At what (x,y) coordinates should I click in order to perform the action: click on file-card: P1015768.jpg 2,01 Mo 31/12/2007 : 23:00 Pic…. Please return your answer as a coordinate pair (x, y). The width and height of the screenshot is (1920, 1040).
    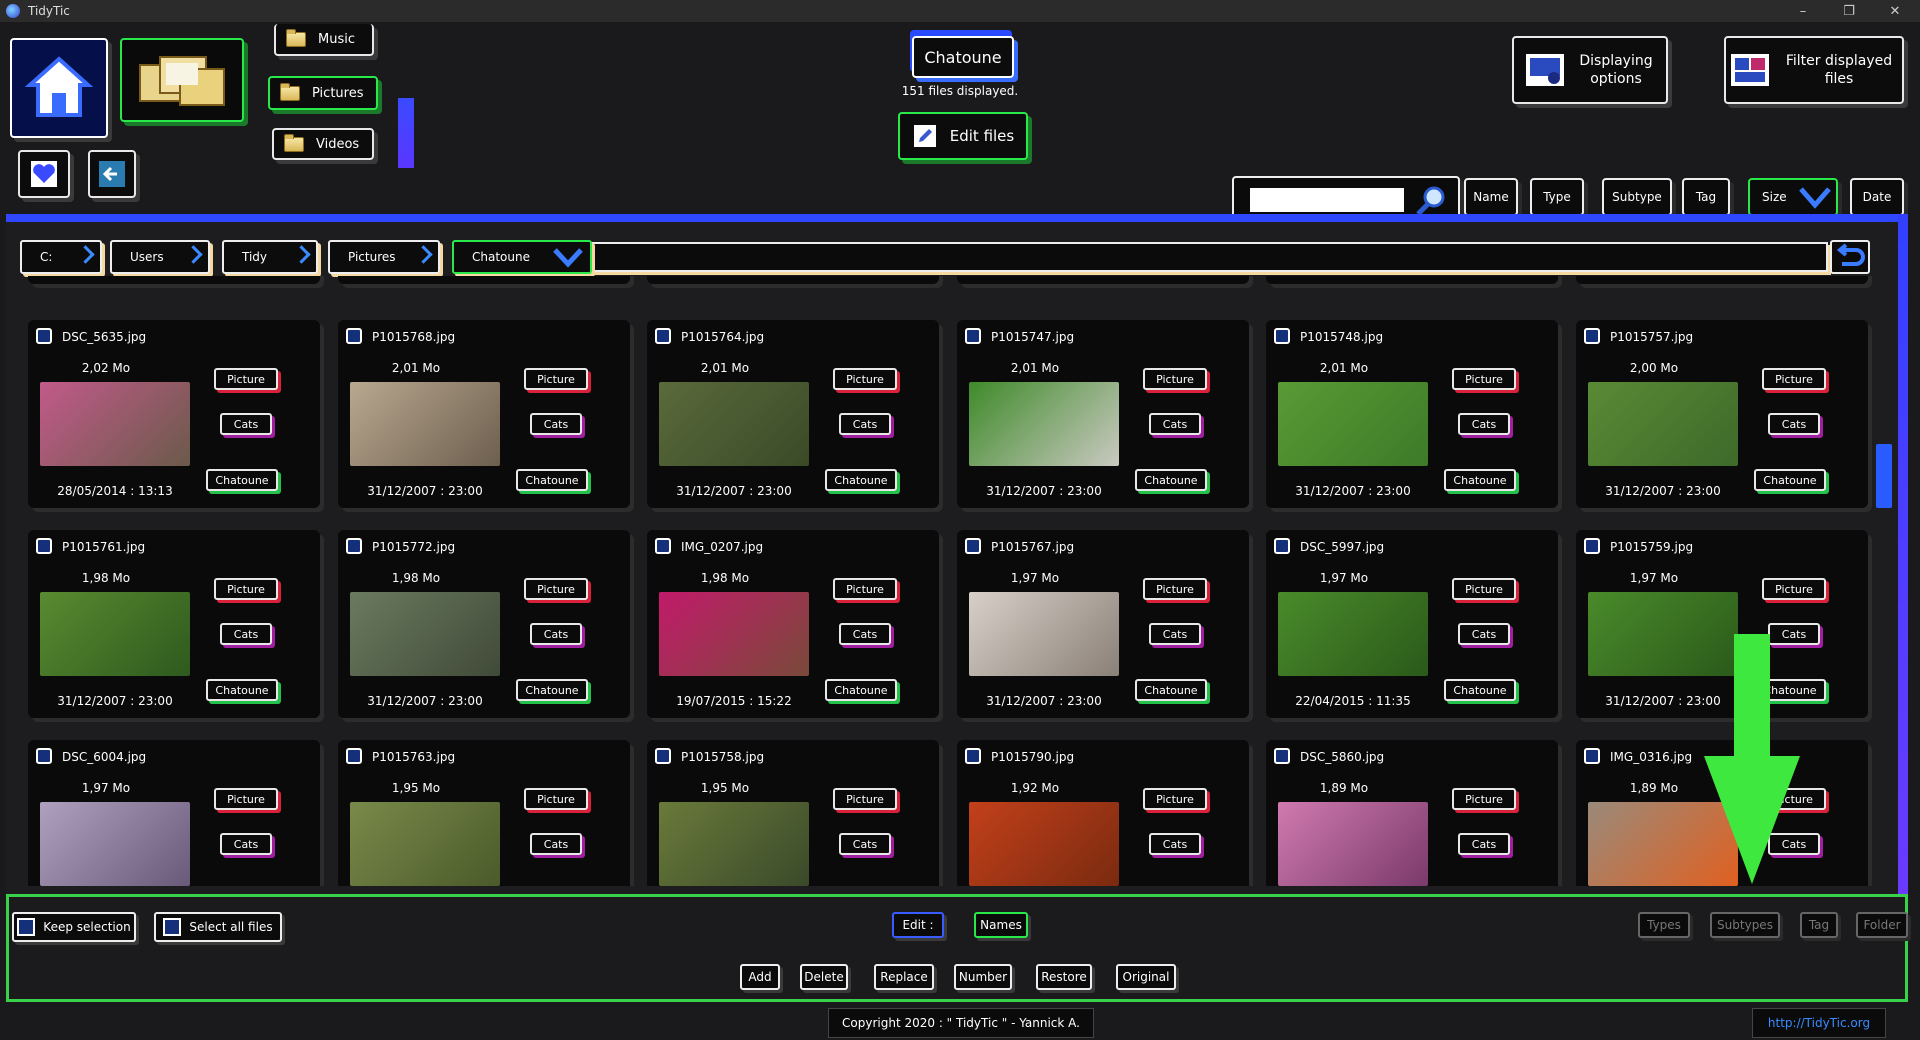
    Looking at the image, I should click on (484, 414).